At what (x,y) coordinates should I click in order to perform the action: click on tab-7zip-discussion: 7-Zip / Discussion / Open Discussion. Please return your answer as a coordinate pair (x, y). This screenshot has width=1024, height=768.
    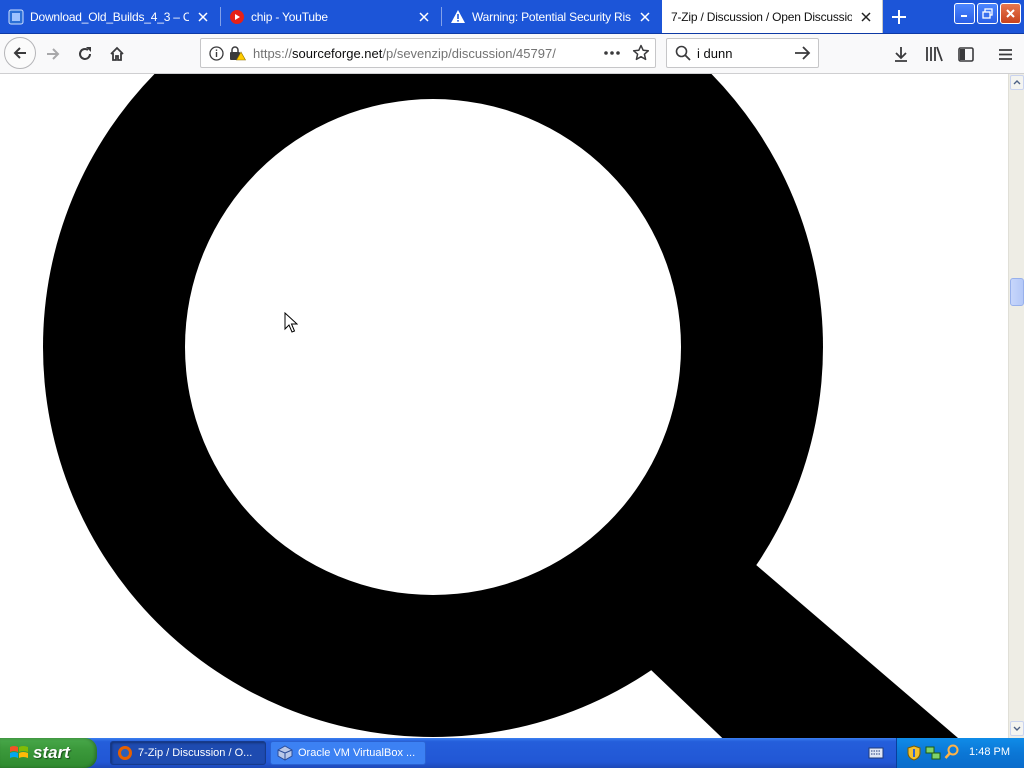
    Looking at the image, I should click on (772, 16).